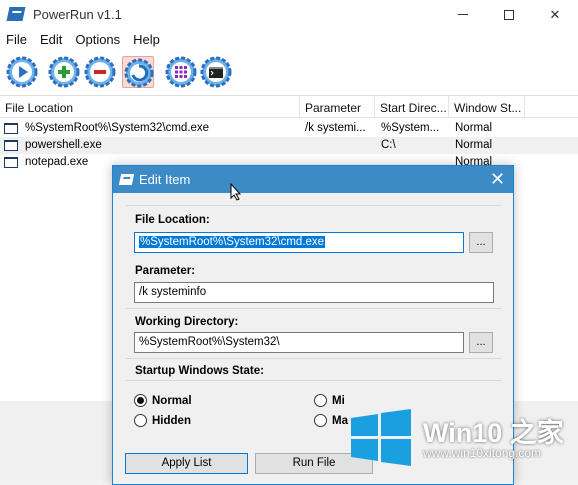 The width and height of the screenshot is (578, 485). What do you see at coordinates (232, 242) in the screenshot?
I see `file-location-value: %SystemRoot%\System32\cmd.exe` at bounding box center [232, 242].